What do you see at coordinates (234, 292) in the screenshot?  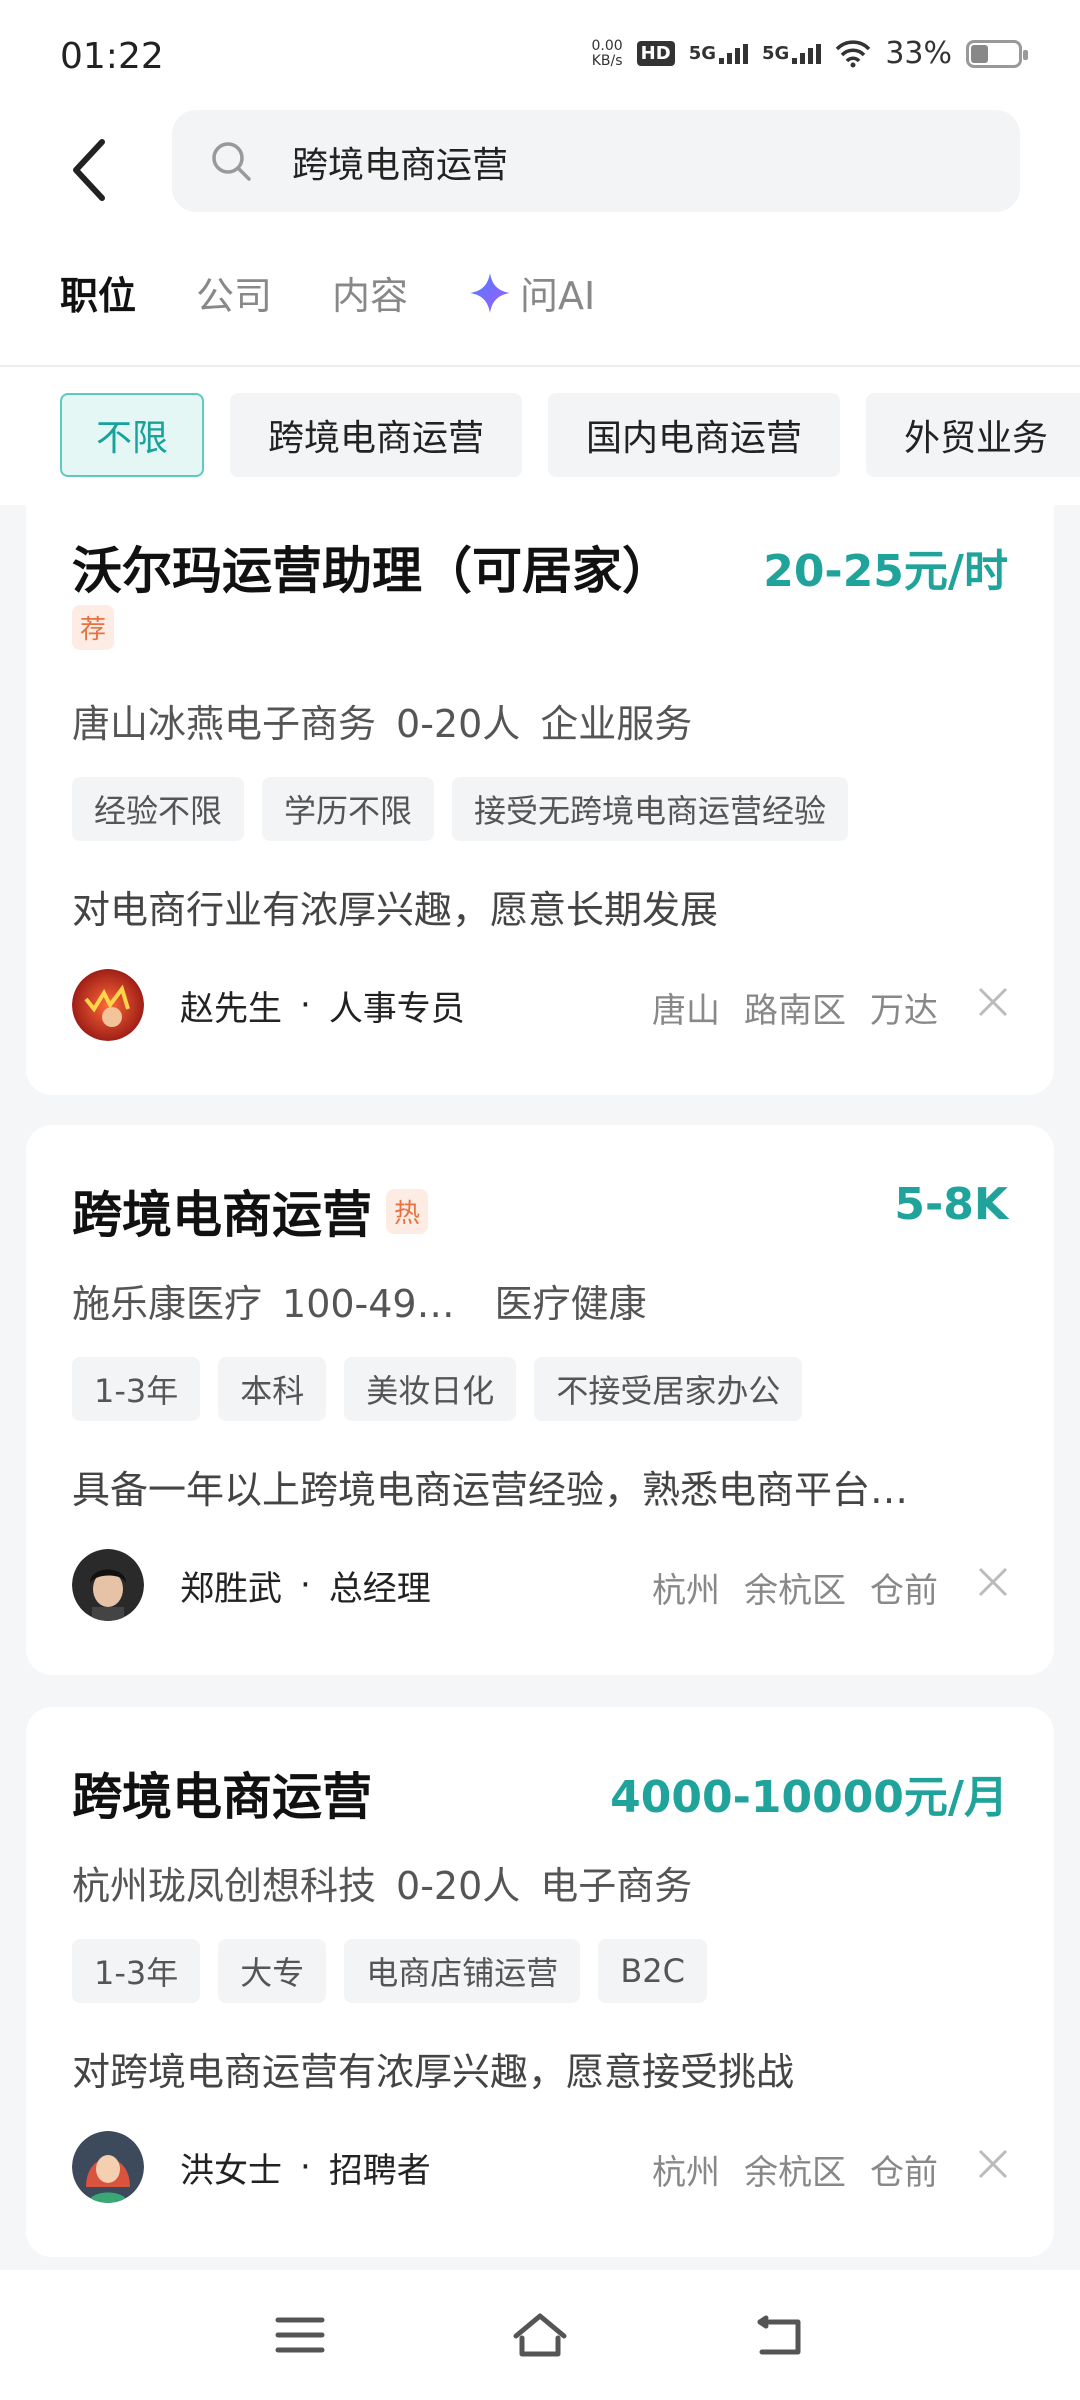 I see `tab-companies: 公司` at bounding box center [234, 292].